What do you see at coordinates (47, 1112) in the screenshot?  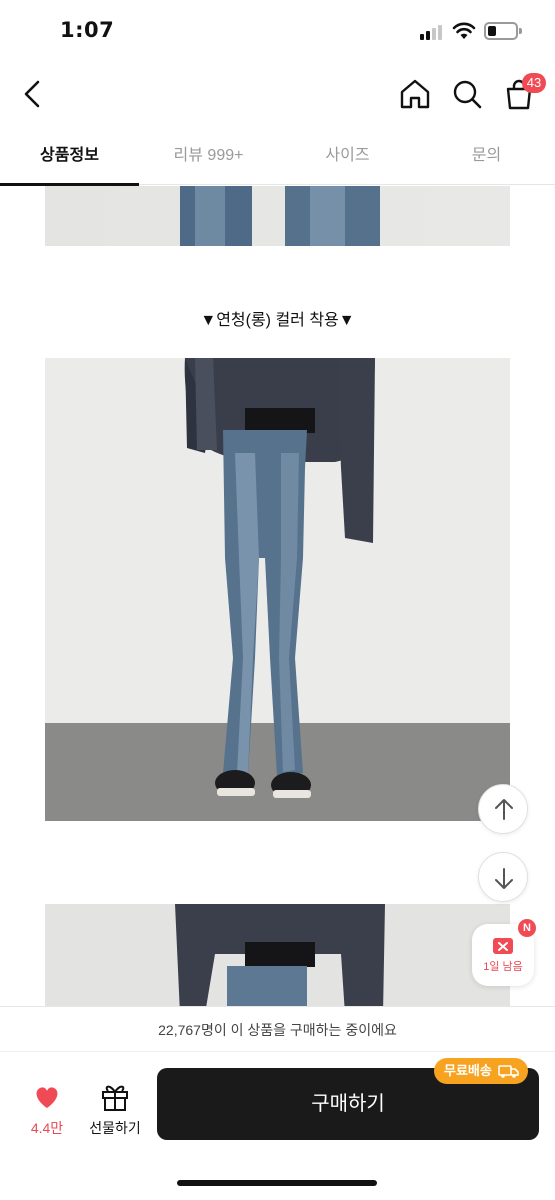 I see `like-button: 4.4만` at bounding box center [47, 1112].